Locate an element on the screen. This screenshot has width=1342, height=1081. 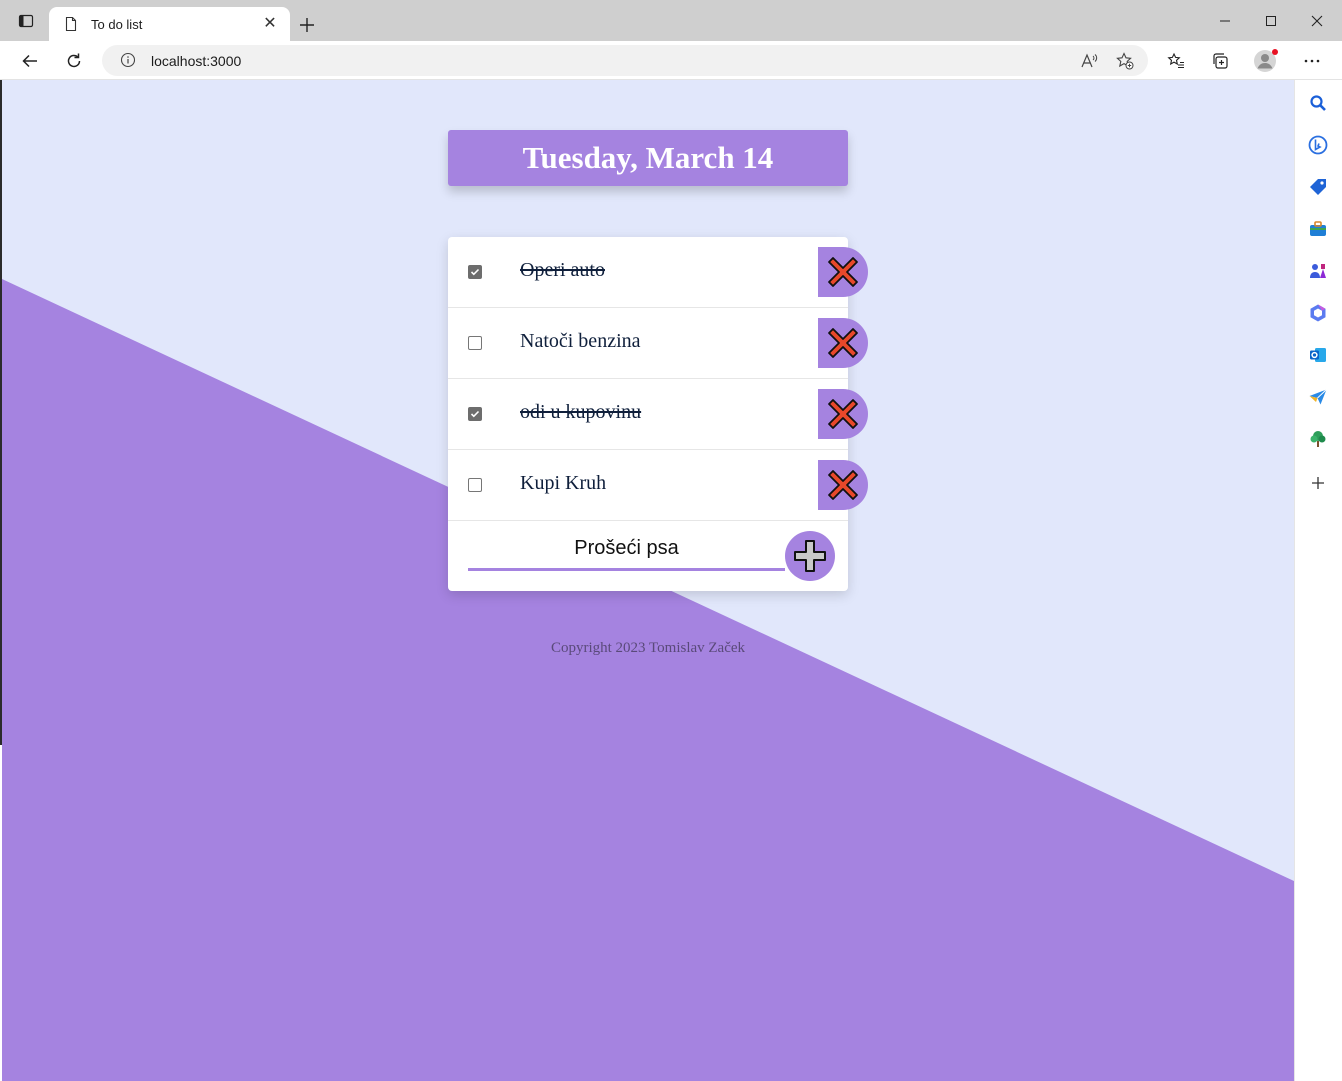
todo-text: Natoči benzina is located at coordinates (580, 341).